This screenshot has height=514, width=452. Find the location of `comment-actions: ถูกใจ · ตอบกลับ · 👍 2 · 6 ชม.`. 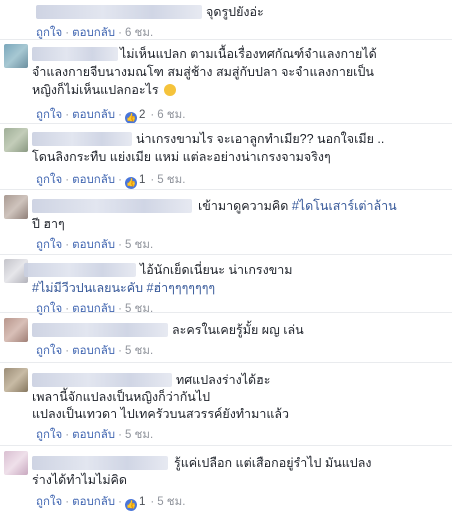

comment-actions: ถูกใจ · ตอบกลับ · 👍 2 · 6 ชม. is located at coordinates (111, 116).